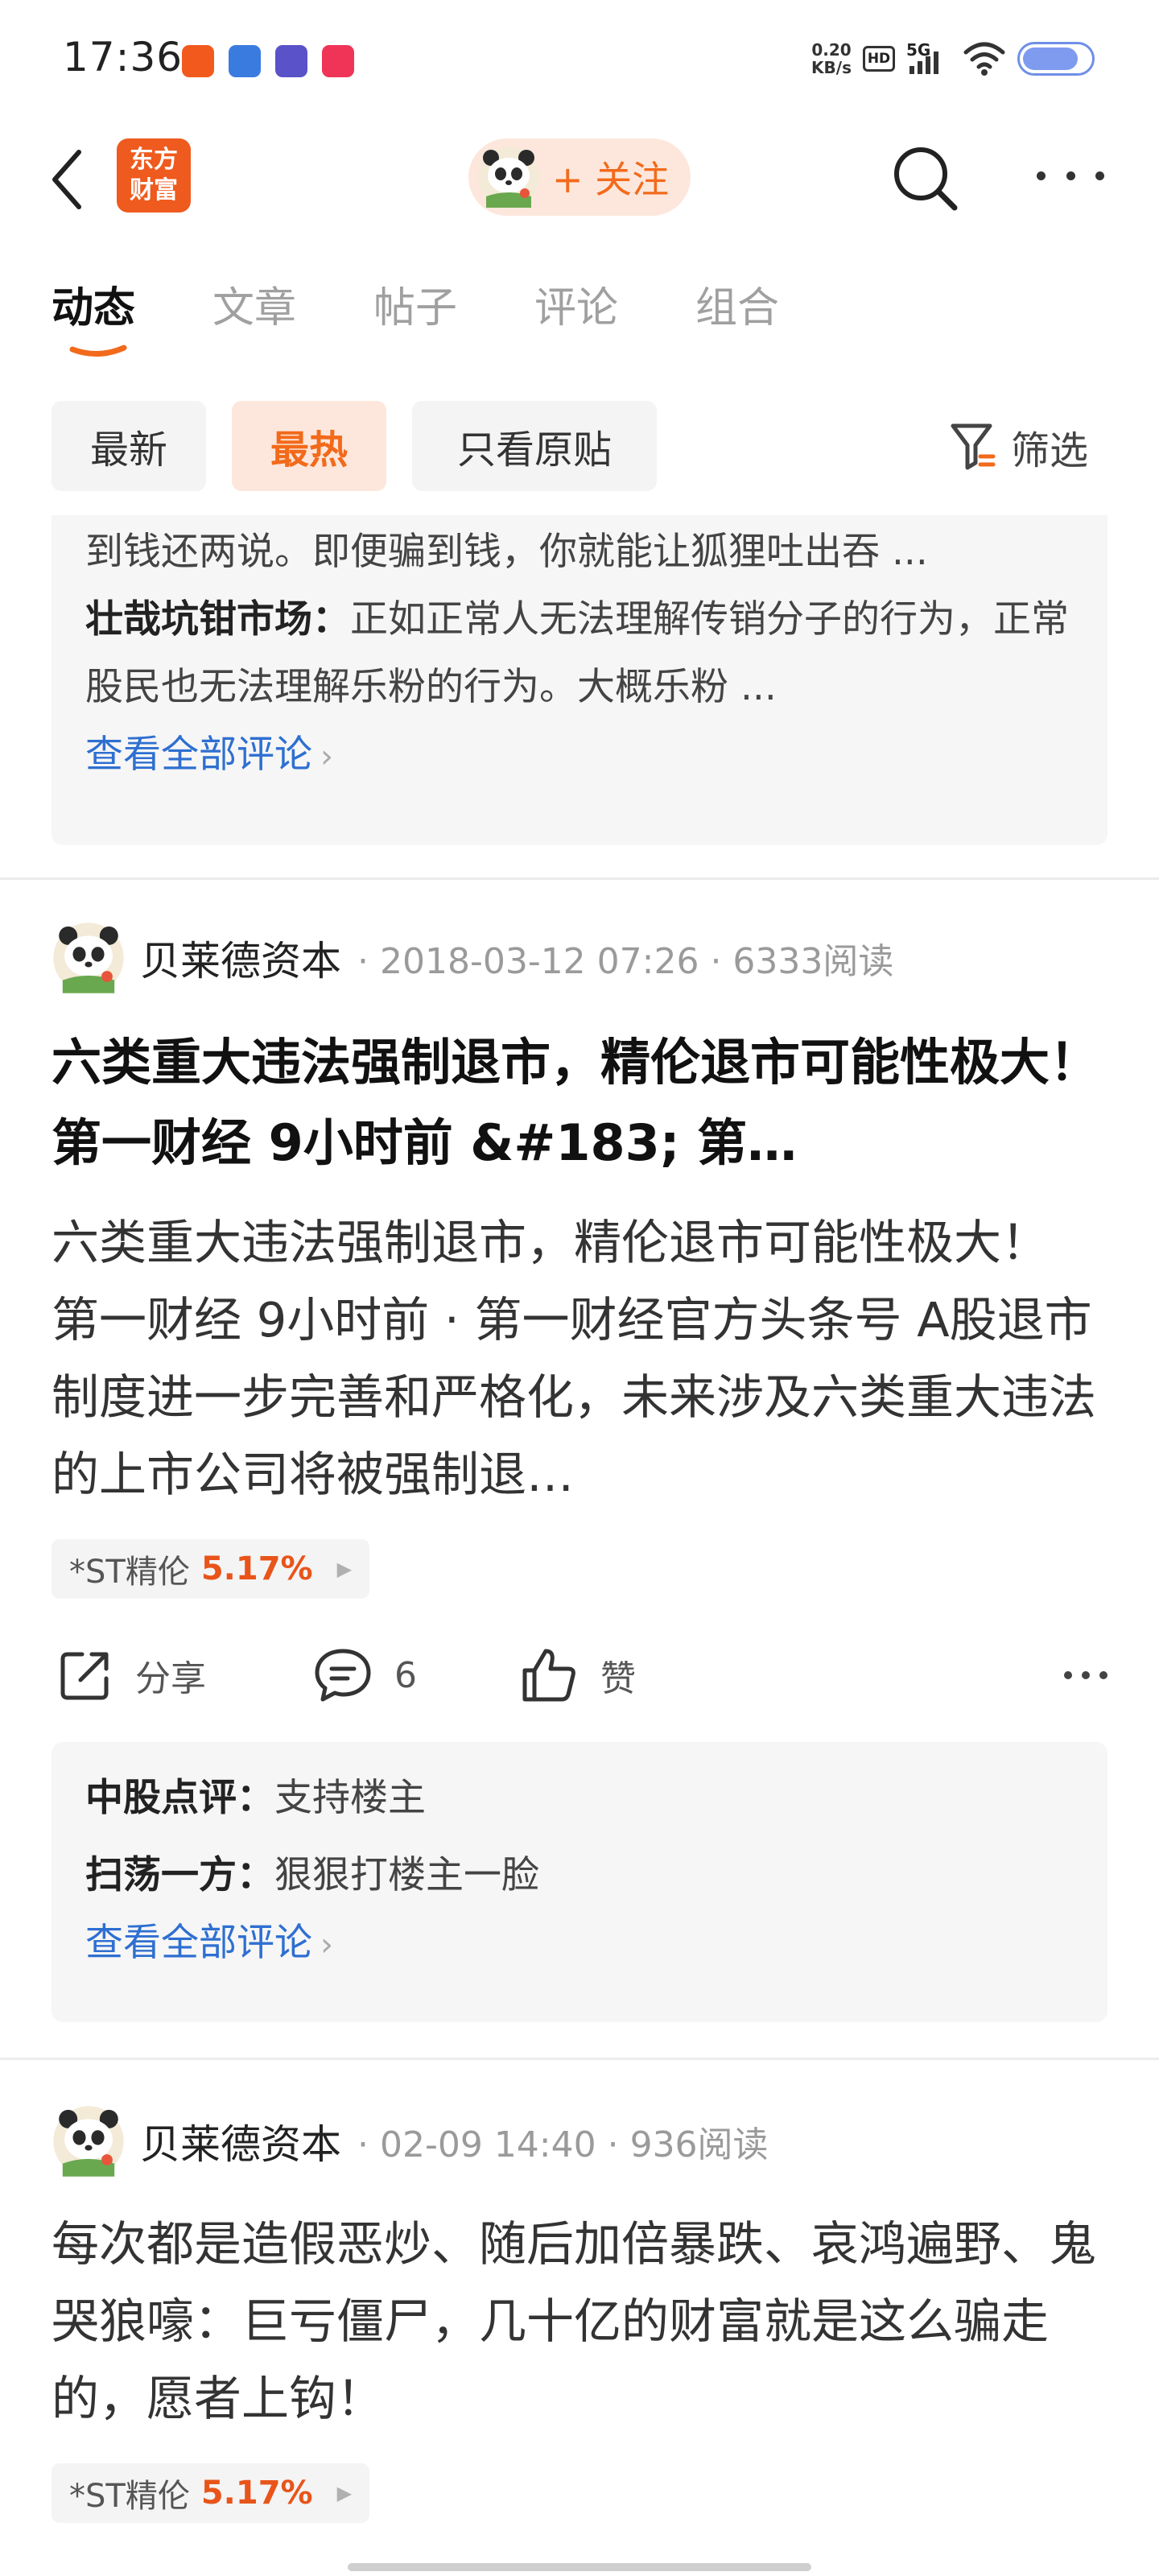 The height and width of the screenshot is (2576, 1159). What do you see at coordinates (973, 446) in the screenshot?
I see `filter-icon` at bounding box center [973, 446].